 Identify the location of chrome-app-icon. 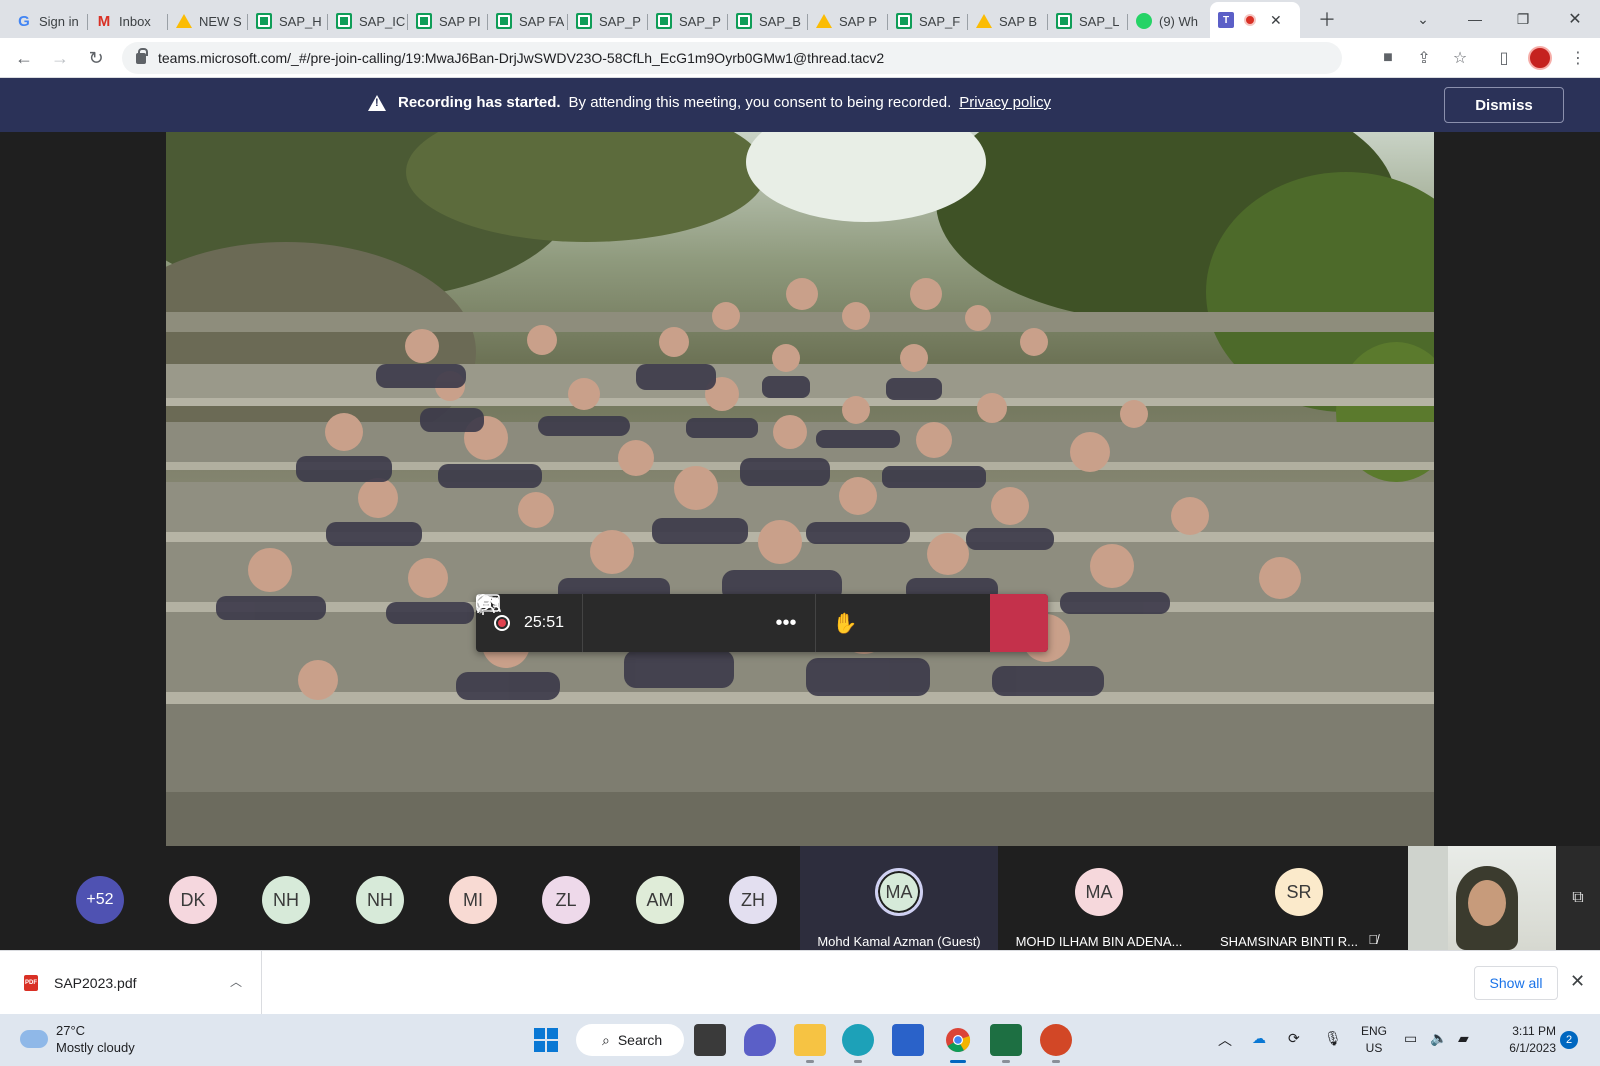
(958, 1043).